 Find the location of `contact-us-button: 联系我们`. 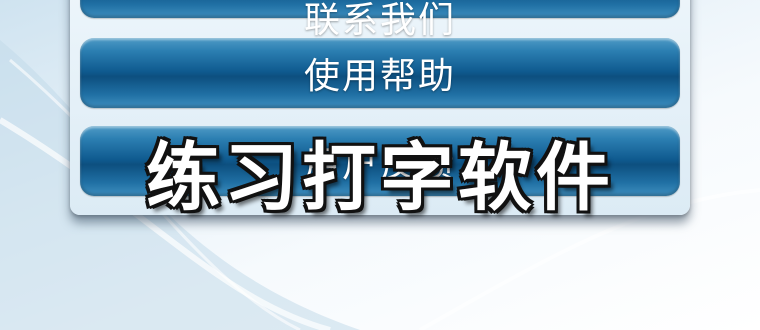

contact-us-button: 联系我们 is located at coordinates (380, 20).